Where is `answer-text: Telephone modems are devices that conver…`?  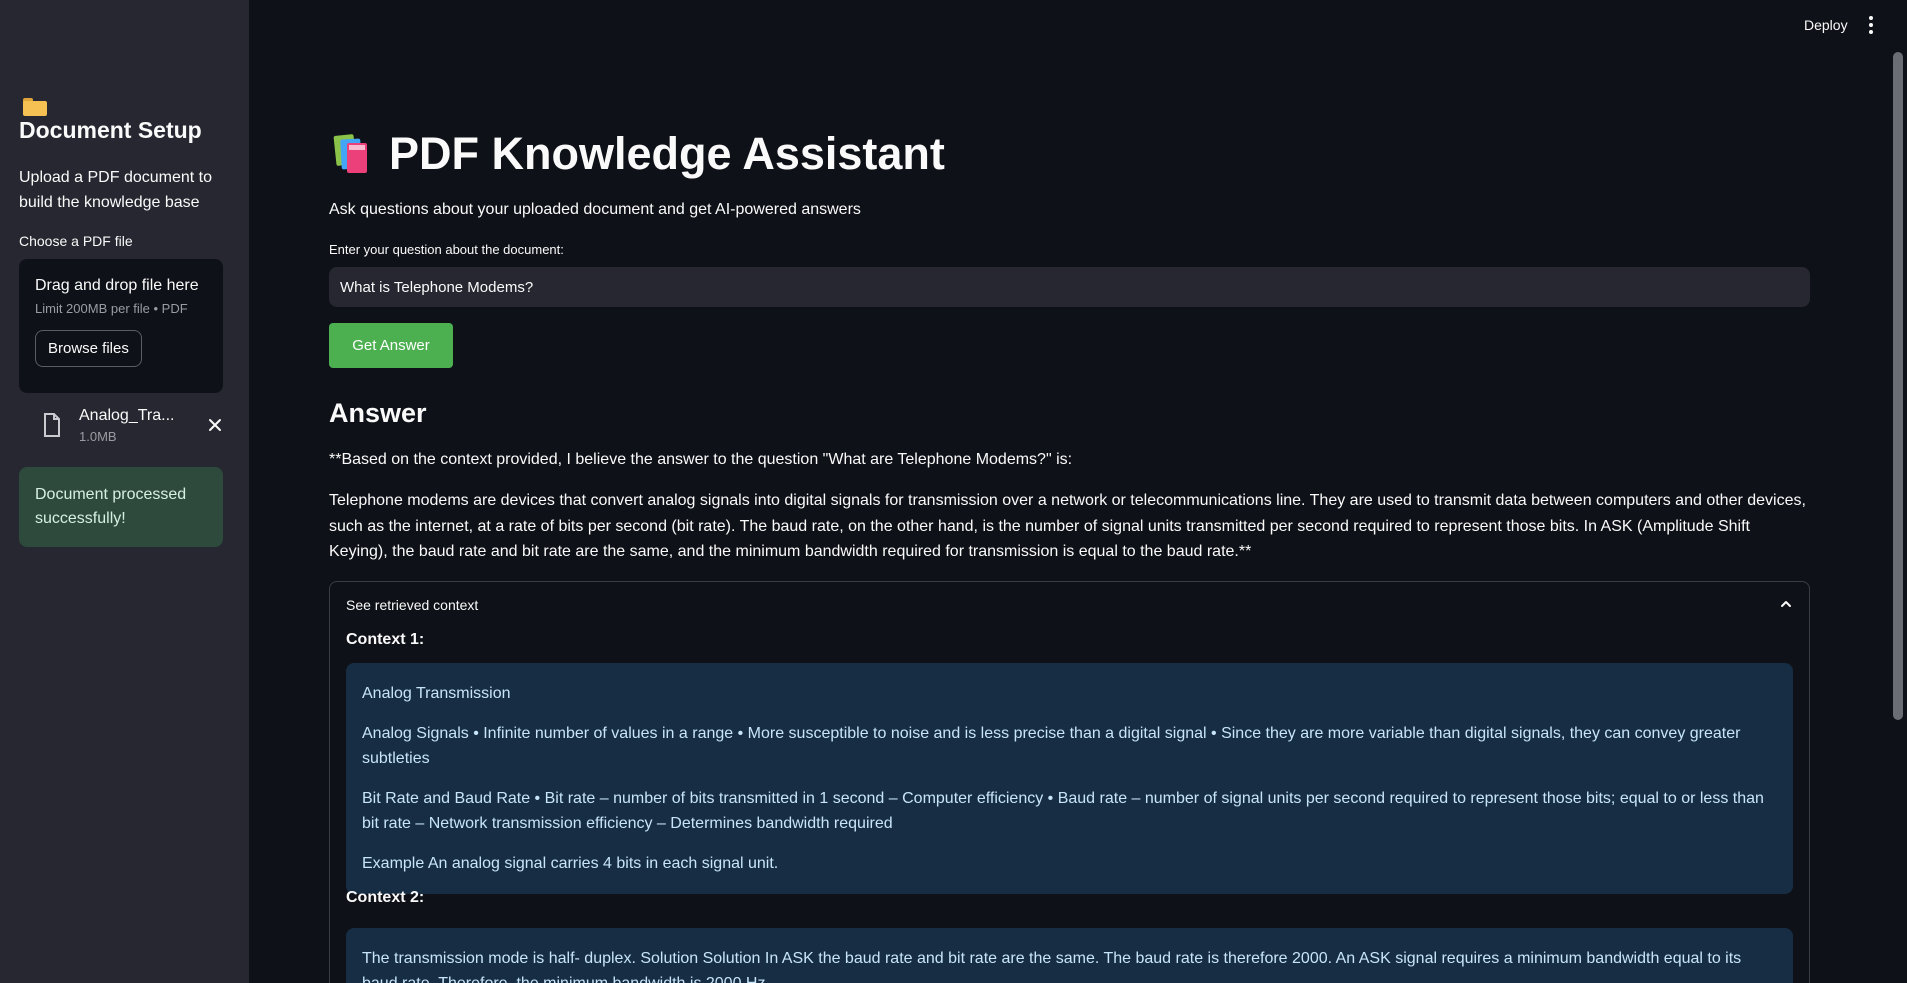
answer-text: Telephone modems are devices that conver… is located at coordinates (1067, 526).